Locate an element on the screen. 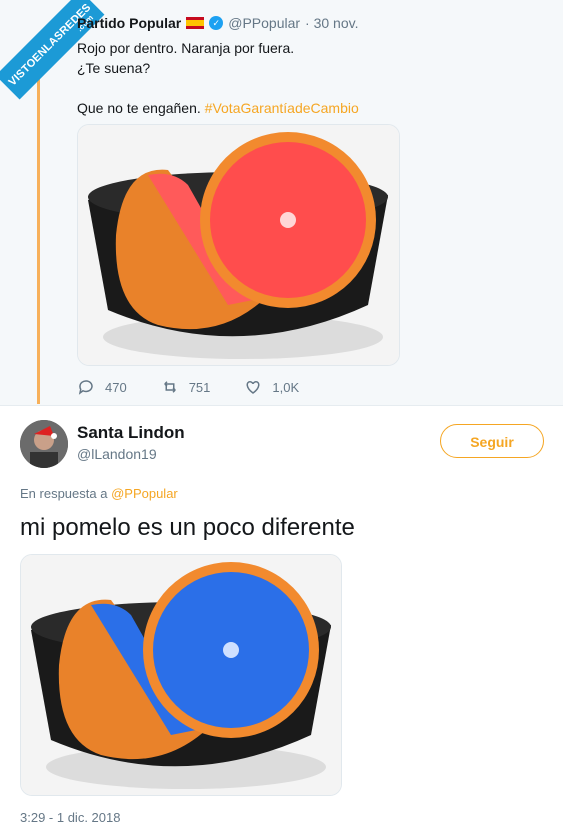 The height and width of the screenshot is (839, 563). tweet1-line-last: Que no te engañen. #VotaGarantíadeCambio is located at coordinates (218, 108).